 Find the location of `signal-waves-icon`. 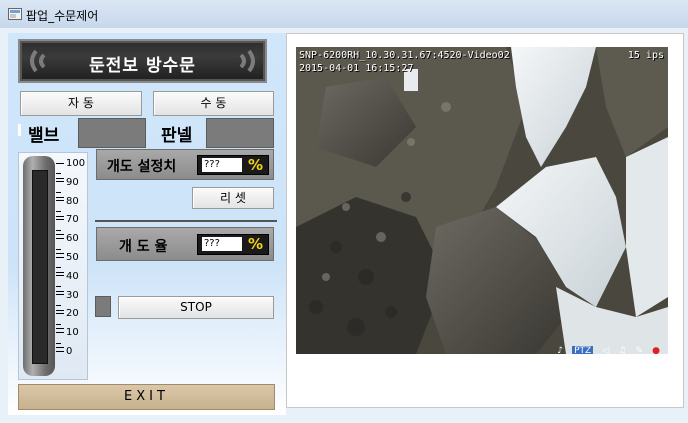

signal-waves-icon is located at coordinates (247, 61).